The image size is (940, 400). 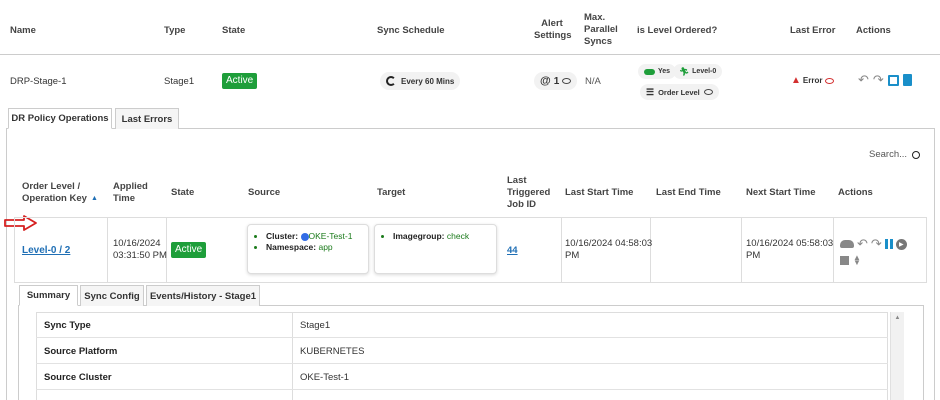 What do you see at coordinates (240, 81) in the screenshot?
I see `policy-state-badge: Active` at bounding box center [240, 81].